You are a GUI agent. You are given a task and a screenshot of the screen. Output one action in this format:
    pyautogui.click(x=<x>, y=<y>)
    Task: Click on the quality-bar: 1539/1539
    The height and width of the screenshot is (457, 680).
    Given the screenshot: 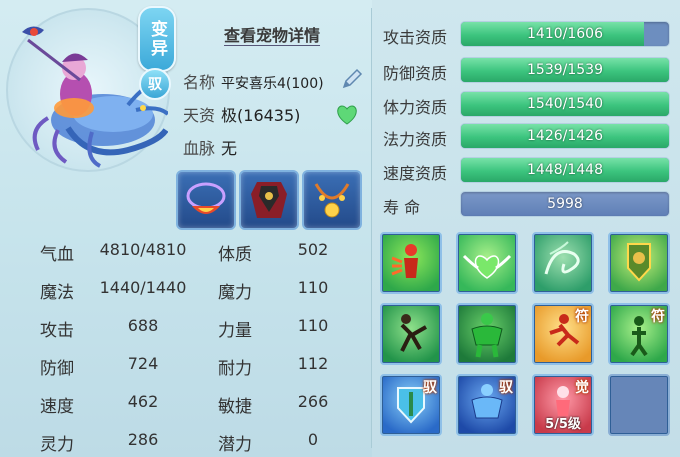 What is the action you would take?
    pyautogui.click(x=565, y=70)
    